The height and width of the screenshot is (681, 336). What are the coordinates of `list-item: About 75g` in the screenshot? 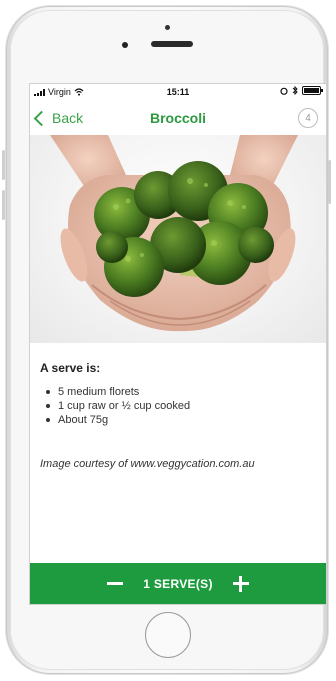 It's located at (115, 420).